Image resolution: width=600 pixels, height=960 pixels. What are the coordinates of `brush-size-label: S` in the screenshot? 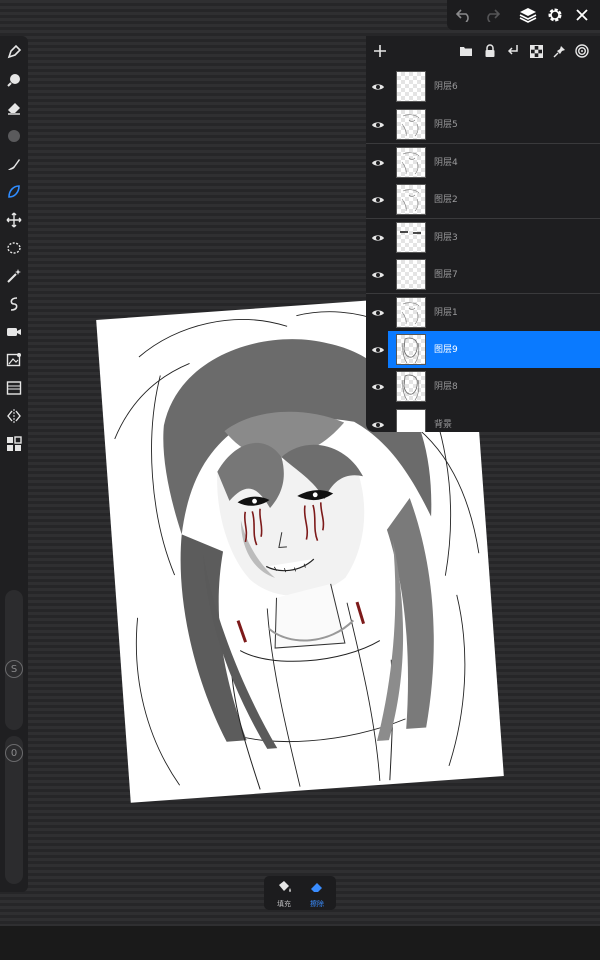 It's located at (14, 669).